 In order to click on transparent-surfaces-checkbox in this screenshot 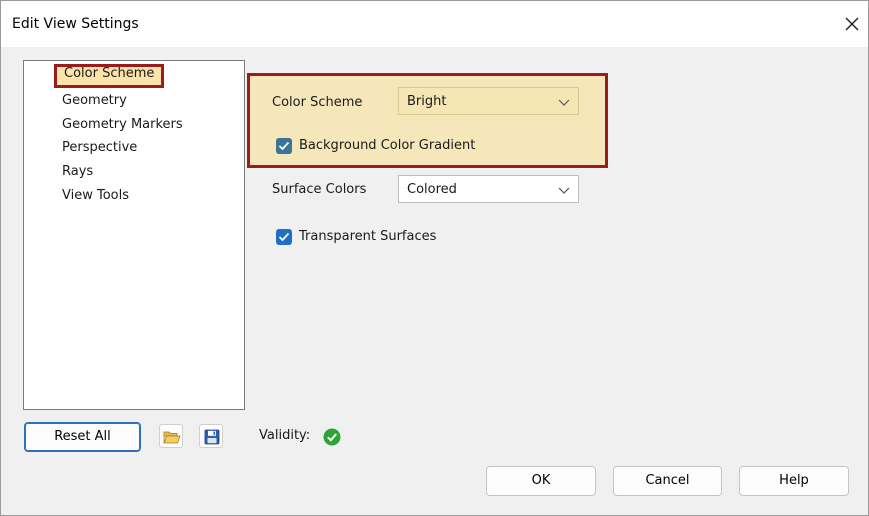, I will do `click(284, 237)`.